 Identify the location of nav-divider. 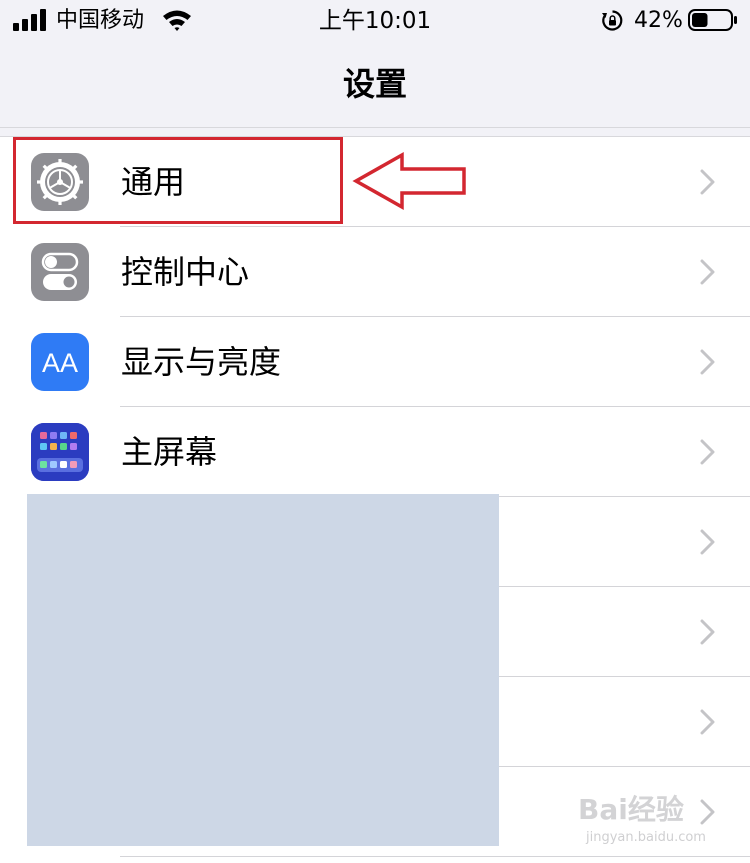
(375, 127).